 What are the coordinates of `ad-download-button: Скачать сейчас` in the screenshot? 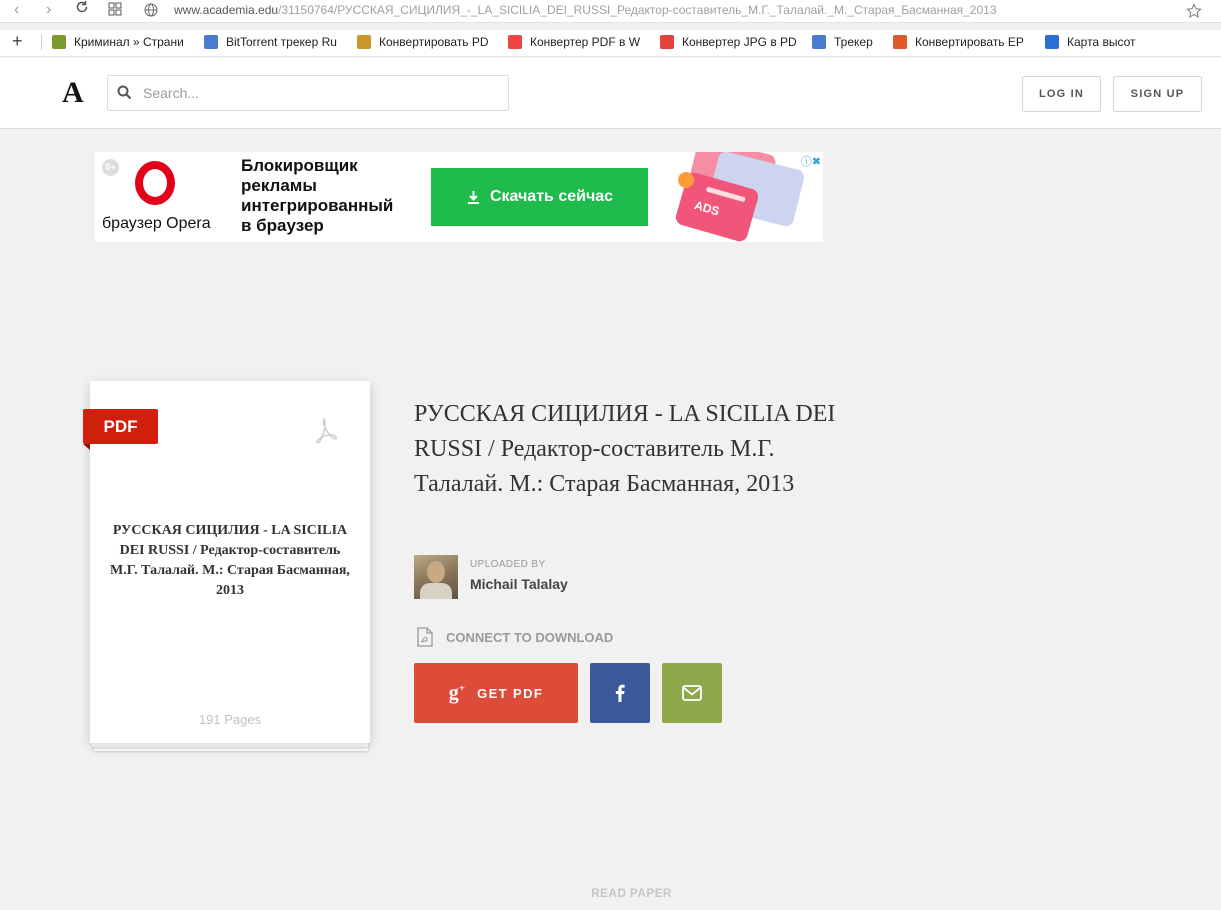 It's located at (539, 197).